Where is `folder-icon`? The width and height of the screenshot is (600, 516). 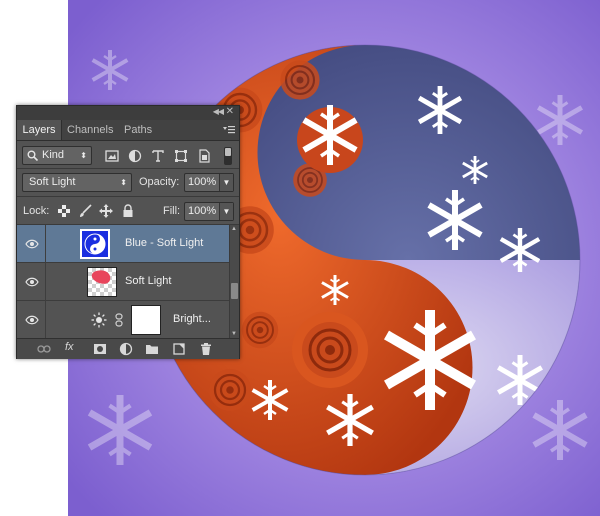 folder-icon is located at coordinates (152, 349).